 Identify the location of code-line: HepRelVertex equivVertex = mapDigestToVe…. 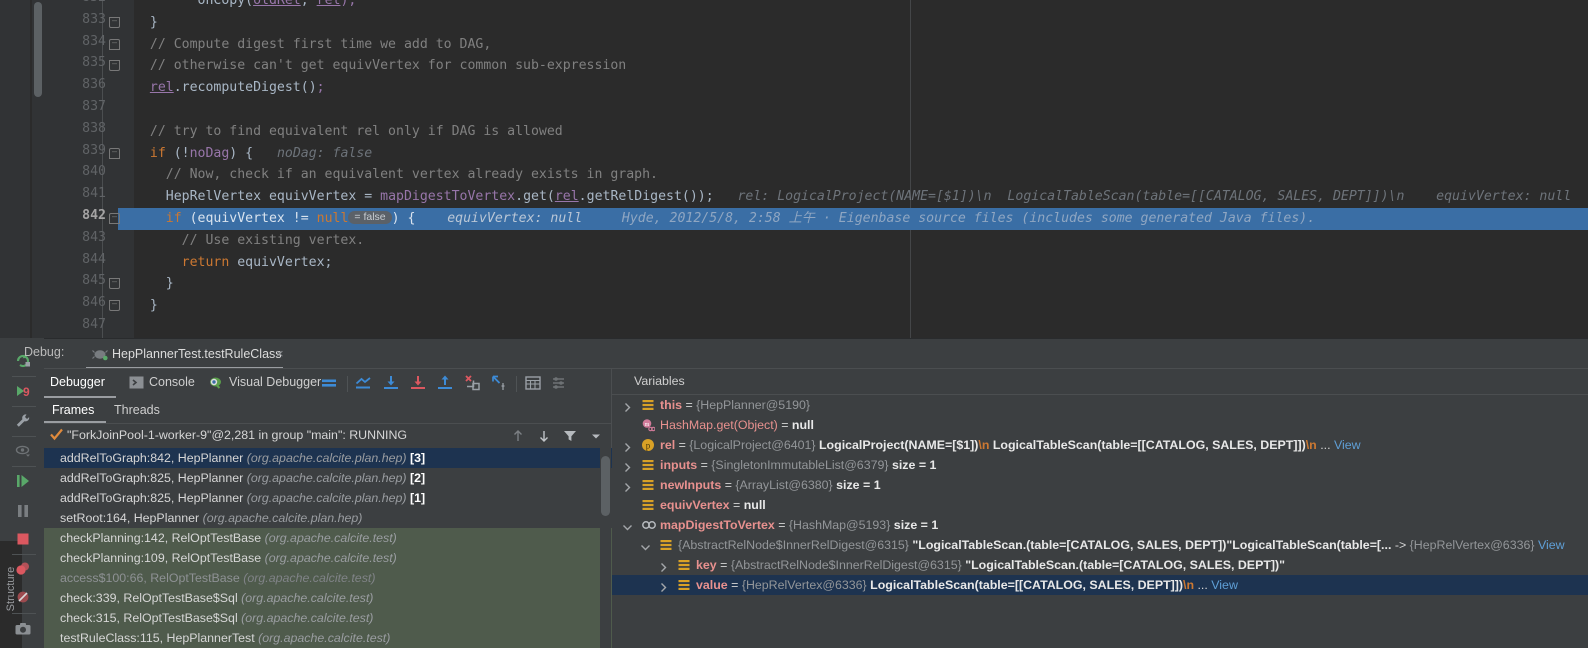
(794, 197).